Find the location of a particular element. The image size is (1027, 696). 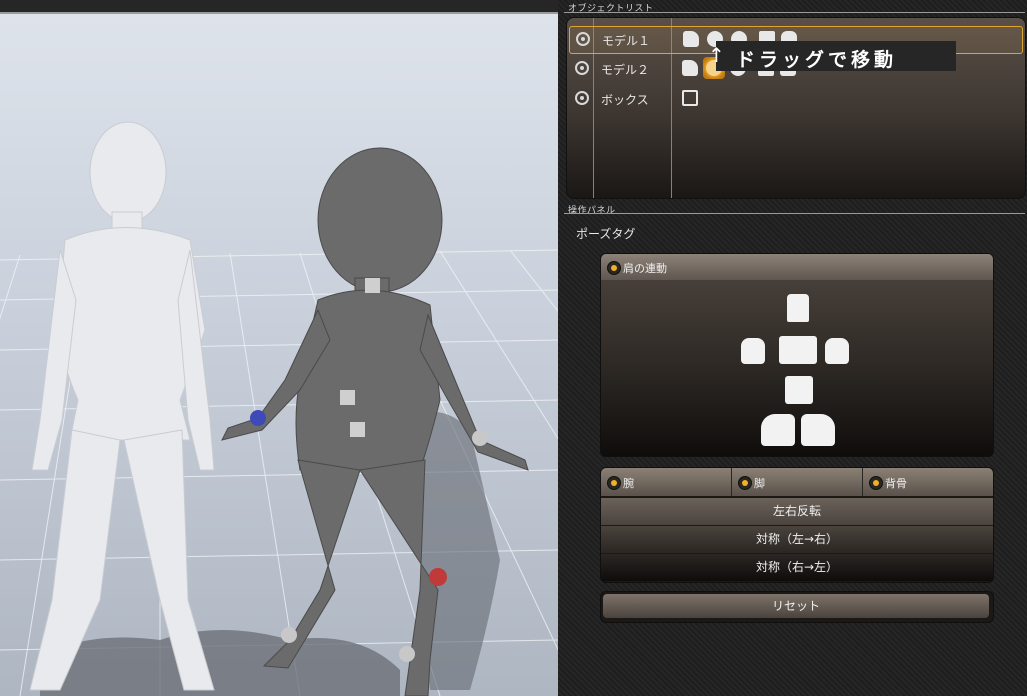

shoulder-link-label: 肩の連動 is located at coordinates (645, 268).